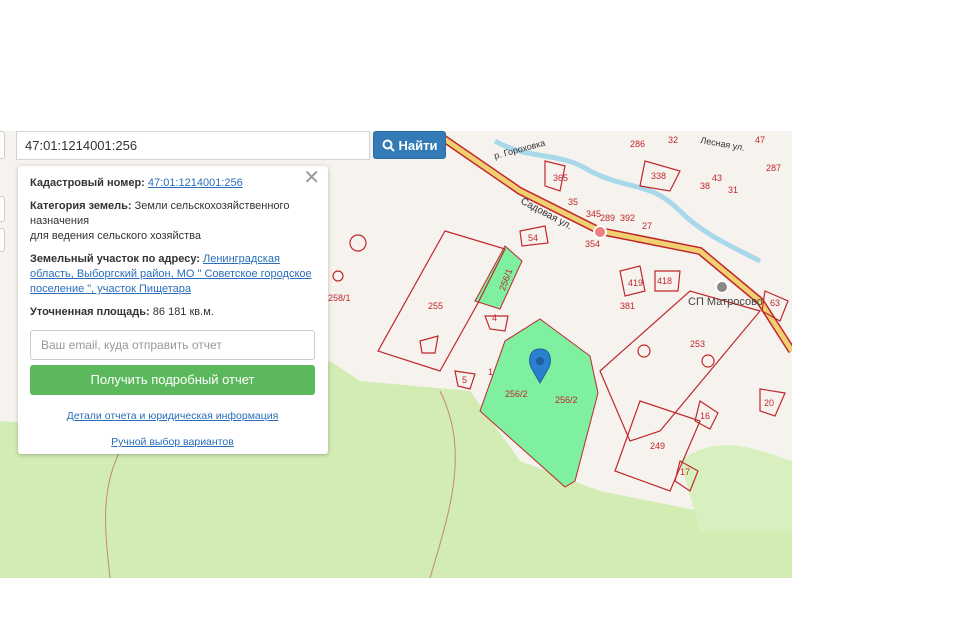 Image resolution: width=960 pixels, height=640 pixels. I want to click on parcel-label: 381, so click(627, 306).